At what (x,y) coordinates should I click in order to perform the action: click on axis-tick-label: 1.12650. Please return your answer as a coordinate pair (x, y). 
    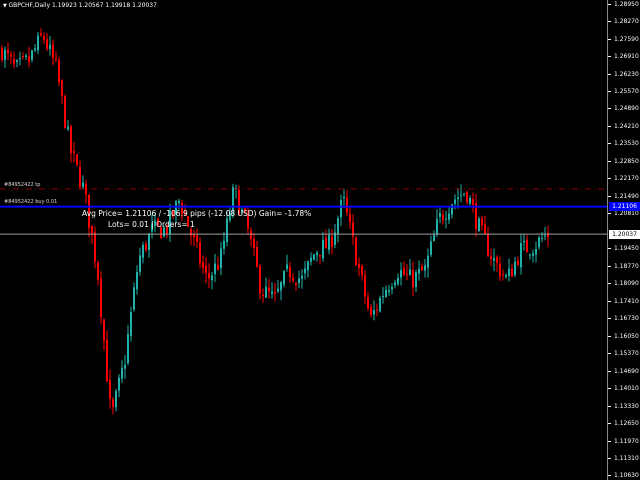
    Looking at the image, I should click on (623, 423).